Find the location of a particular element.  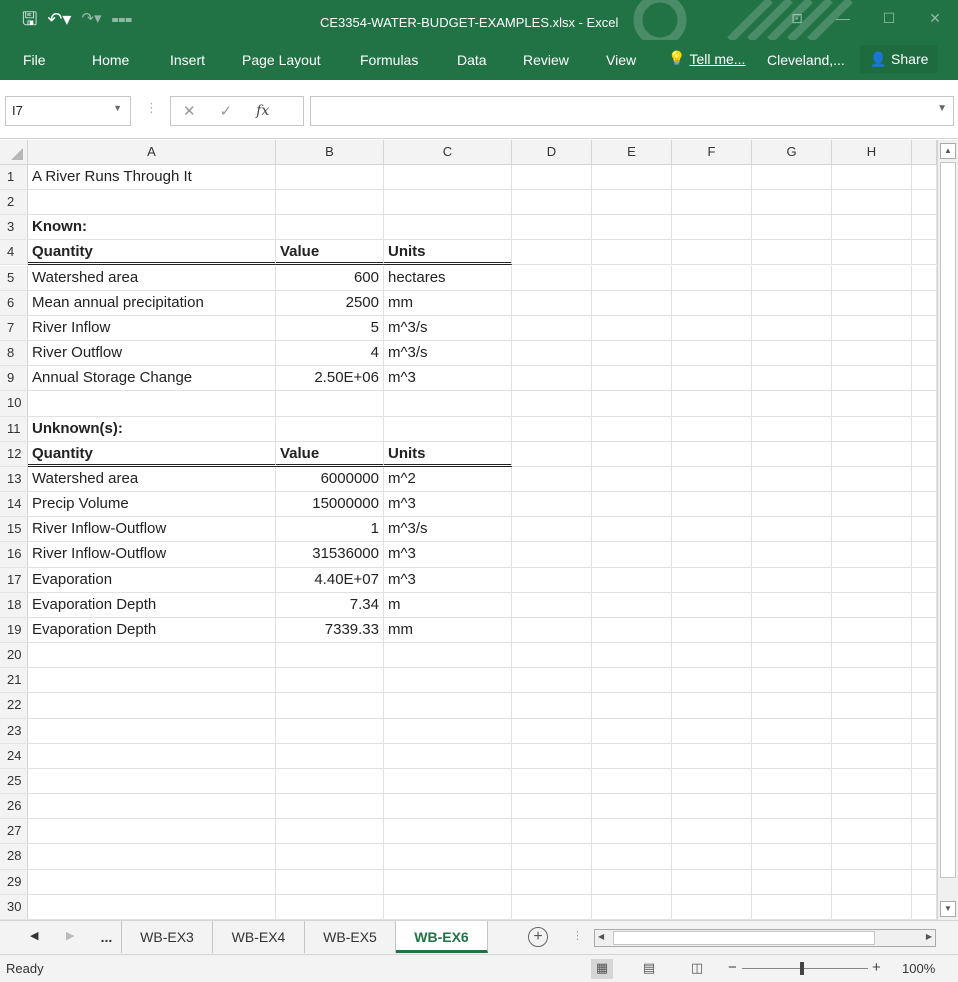

select-all-corner is located at coordinates (14, 152).